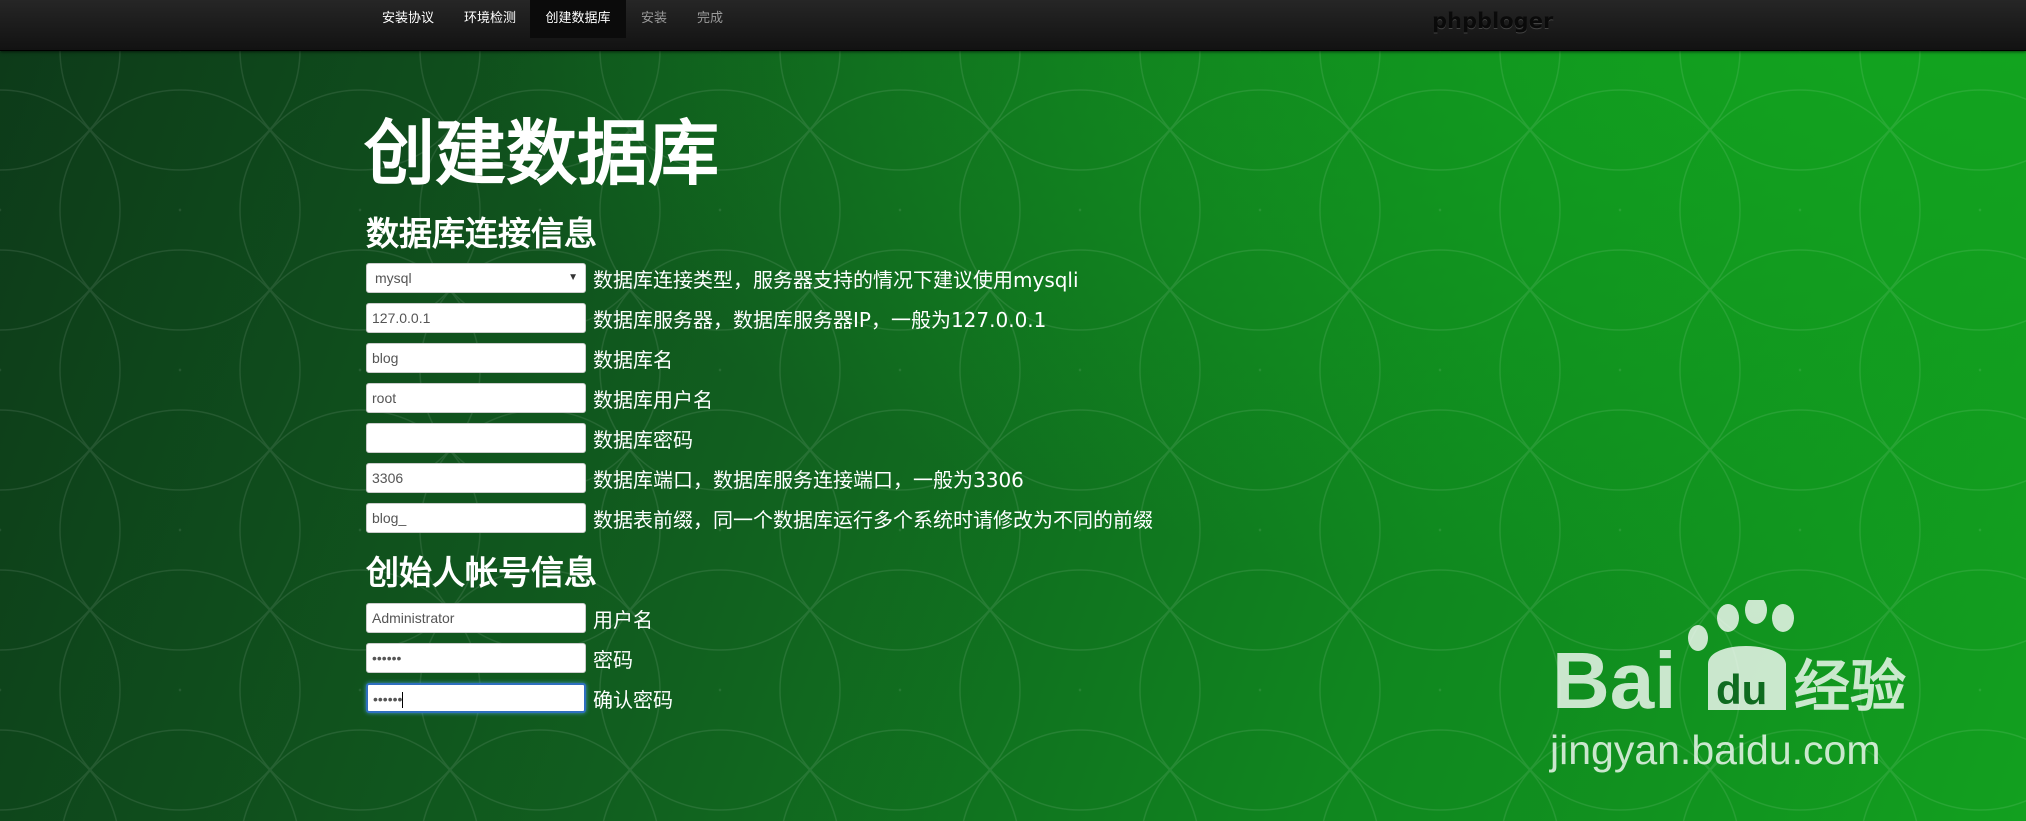 The width and height of the screenshot is (2026, 821). What do you see at coordinates (654, 19) in the screenshot?
I see `nav-step-install: 安装` at bounding box center [654, 19].